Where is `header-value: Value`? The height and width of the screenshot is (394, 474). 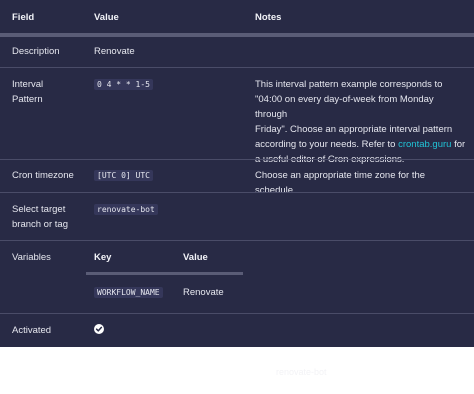
header-value: Value is located at coordinates (106, 17).